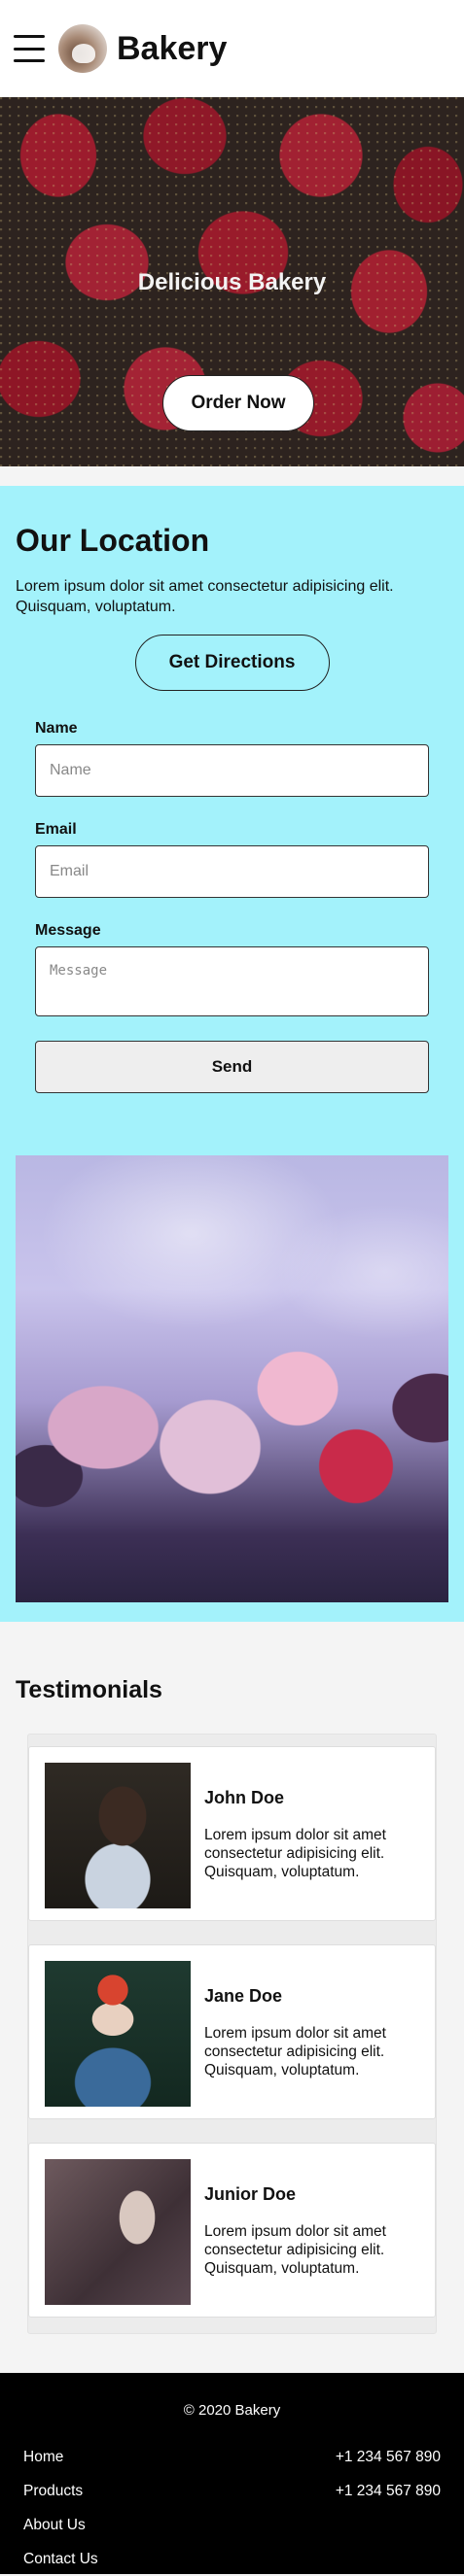 The image size is (464, 2576). I want to click on name-field: Name, so click(232, 770).